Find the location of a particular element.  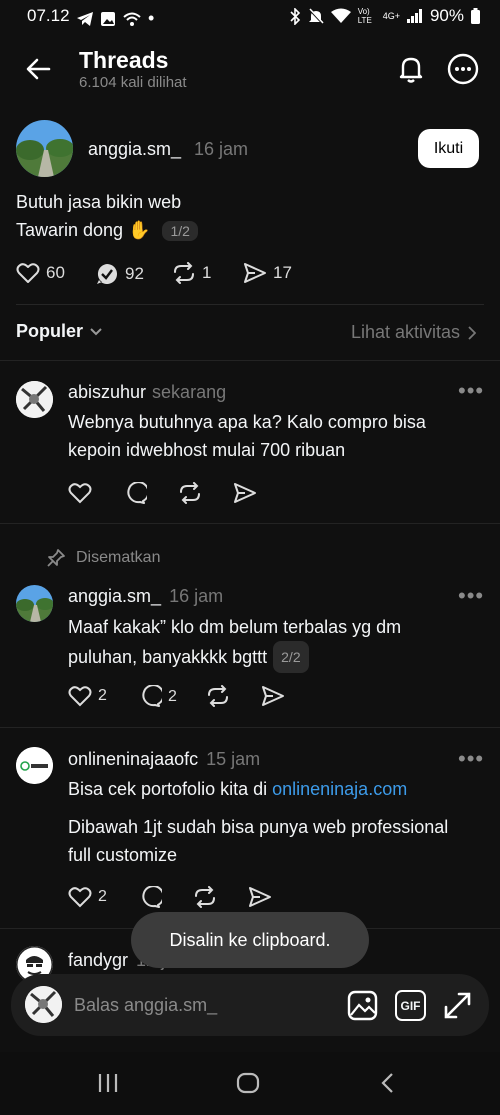

gif-button: GIF is located at coordinates (410, 1005).